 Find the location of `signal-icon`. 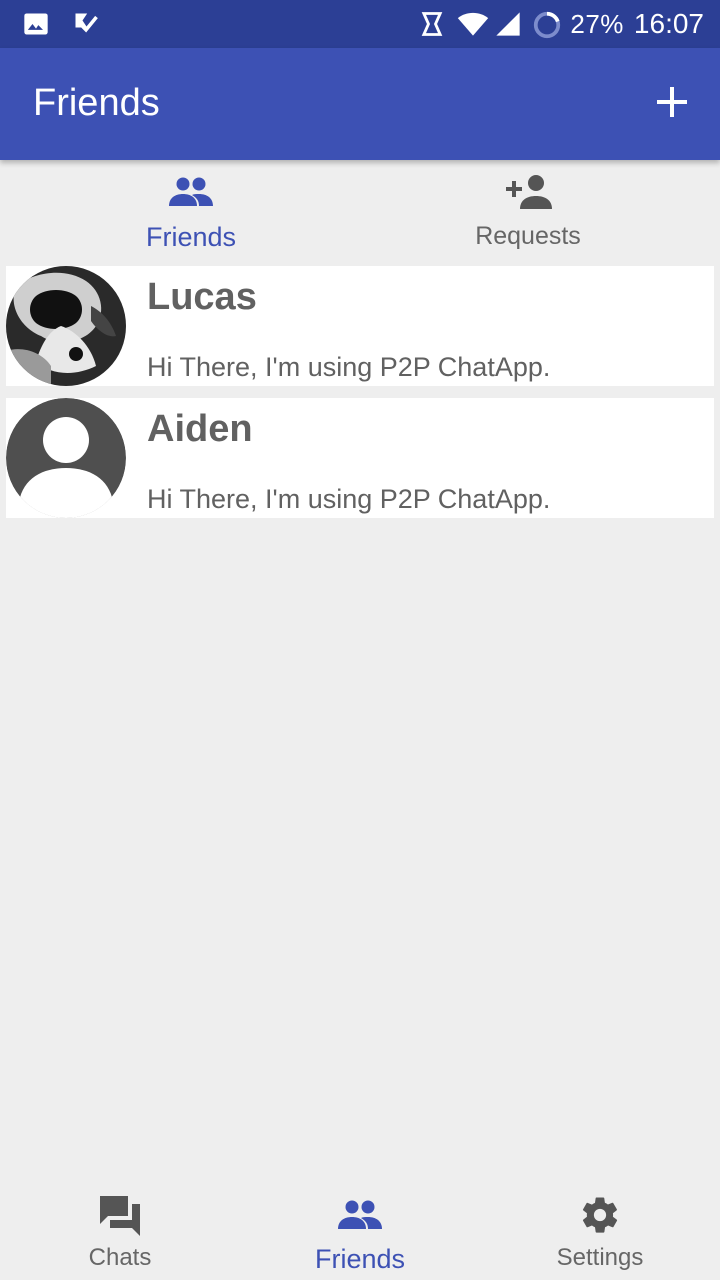

signal-icon is located at coordinates (508, 24).